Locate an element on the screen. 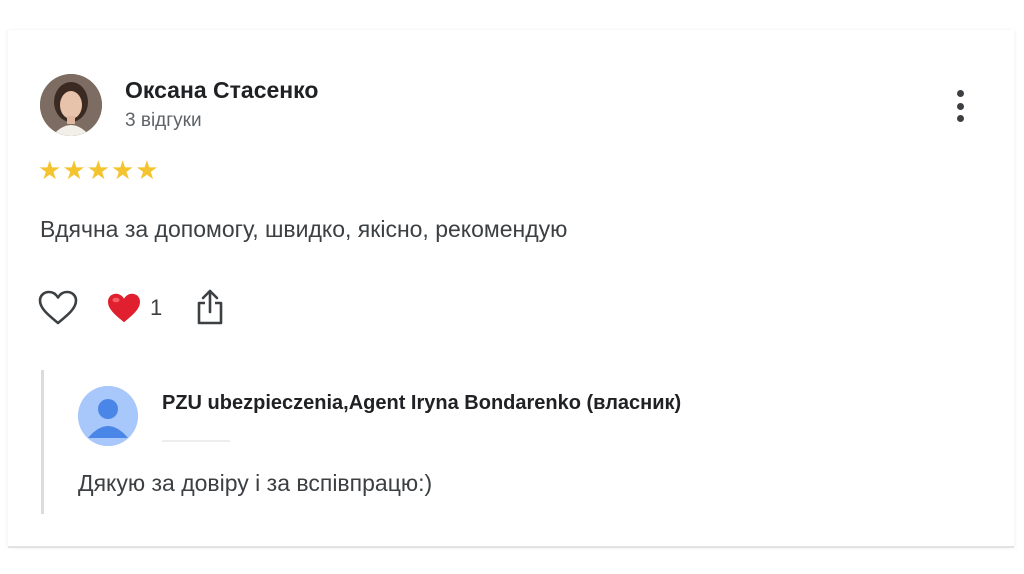 This screenshot has height=574, width=1024. author-photo-icon is located at coordinates (71, 105).